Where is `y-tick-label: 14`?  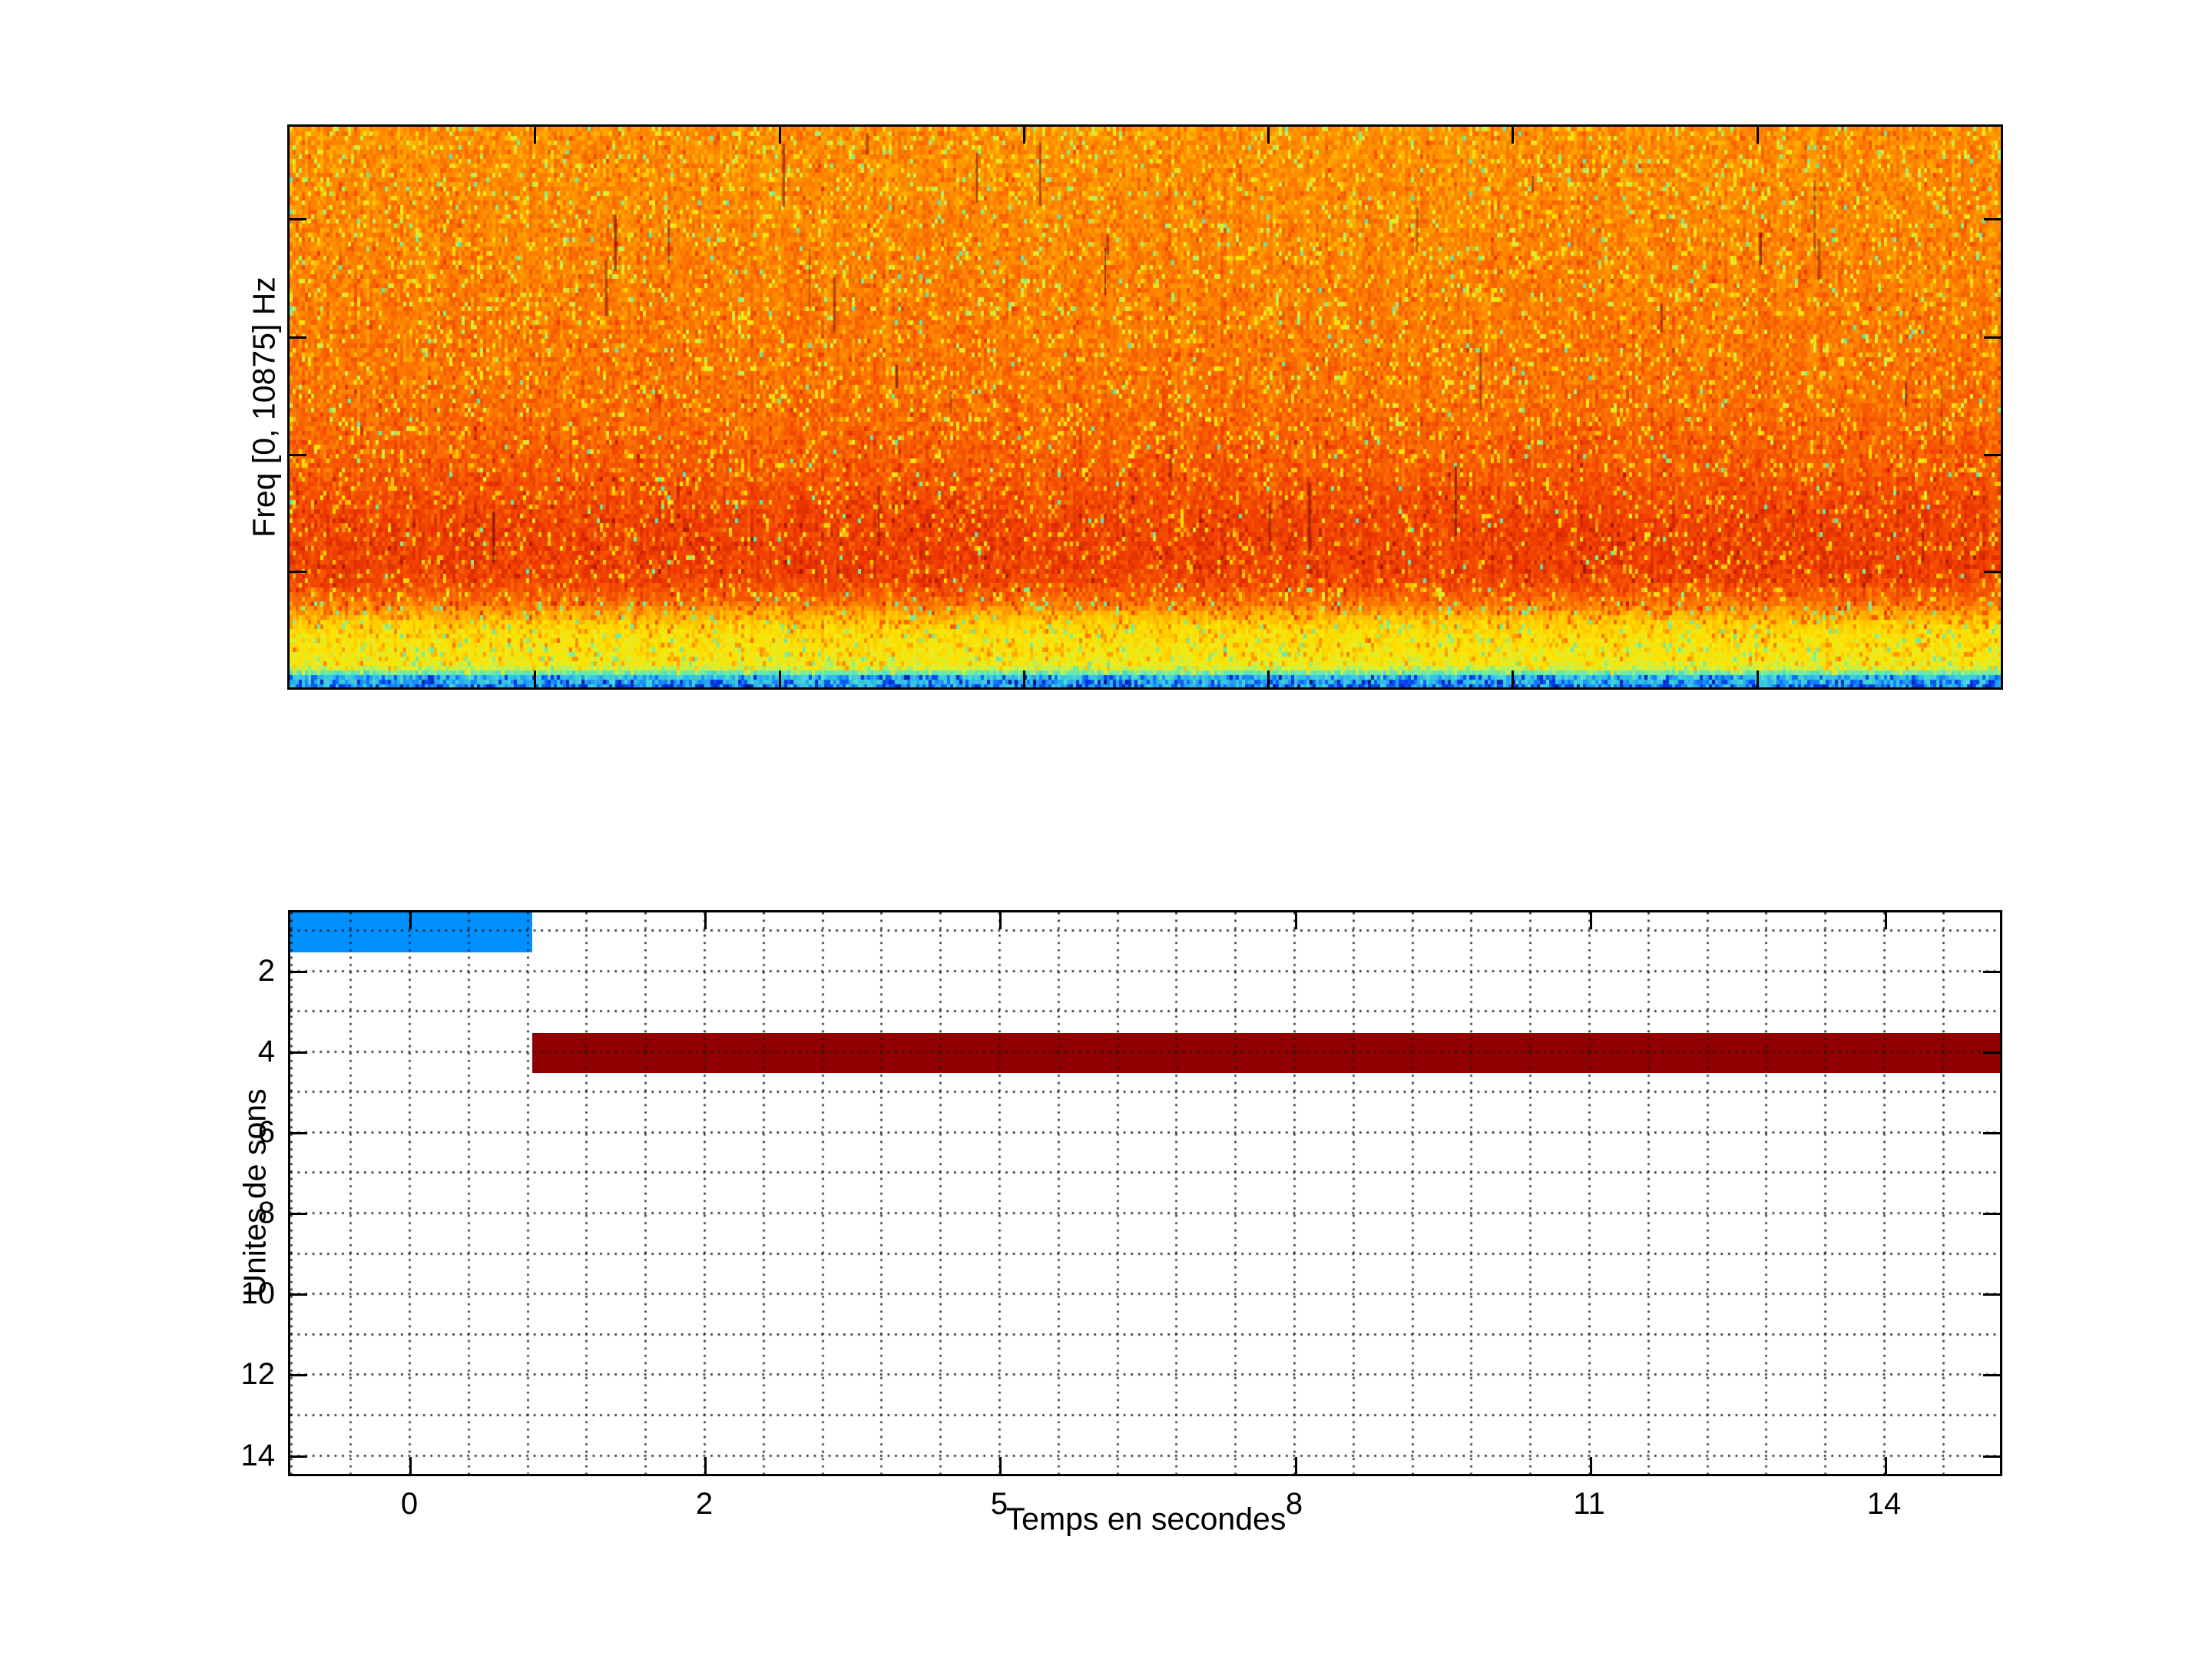 y-tick-label: 14 is located at coordinates (258, 1456).